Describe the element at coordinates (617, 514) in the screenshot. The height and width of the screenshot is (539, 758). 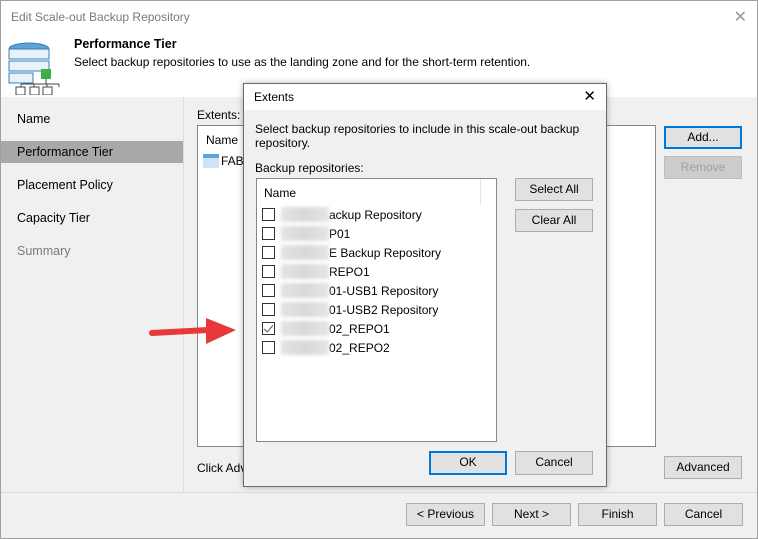
I see `finish-button: Finish` at that location.